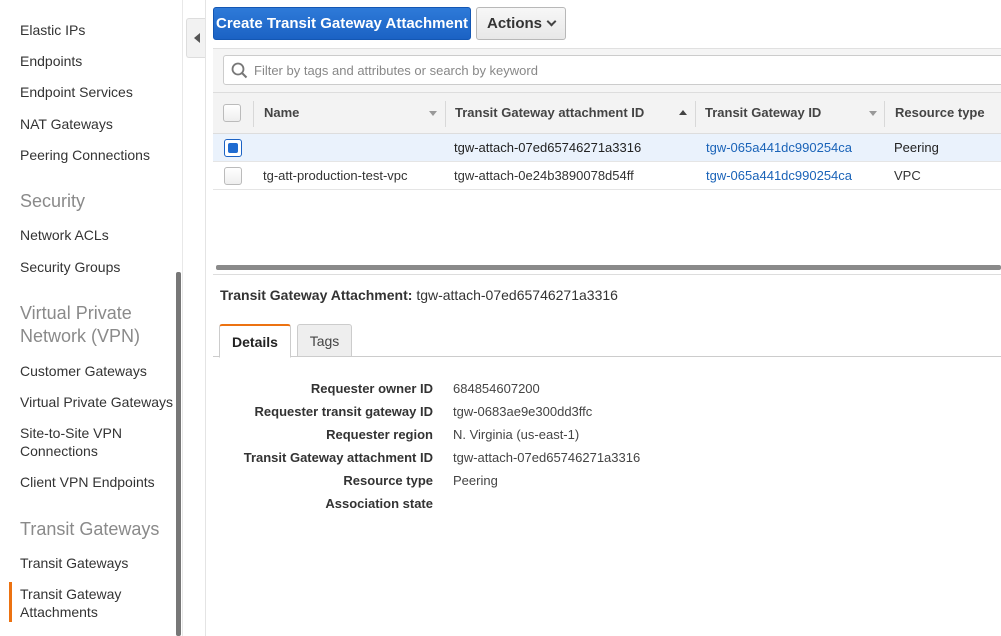 The width and height of the screenshot is (1001, 636). Describe the element at coordinates (255, 341) in the screenshot. I see `tab-details: Details` at that location.